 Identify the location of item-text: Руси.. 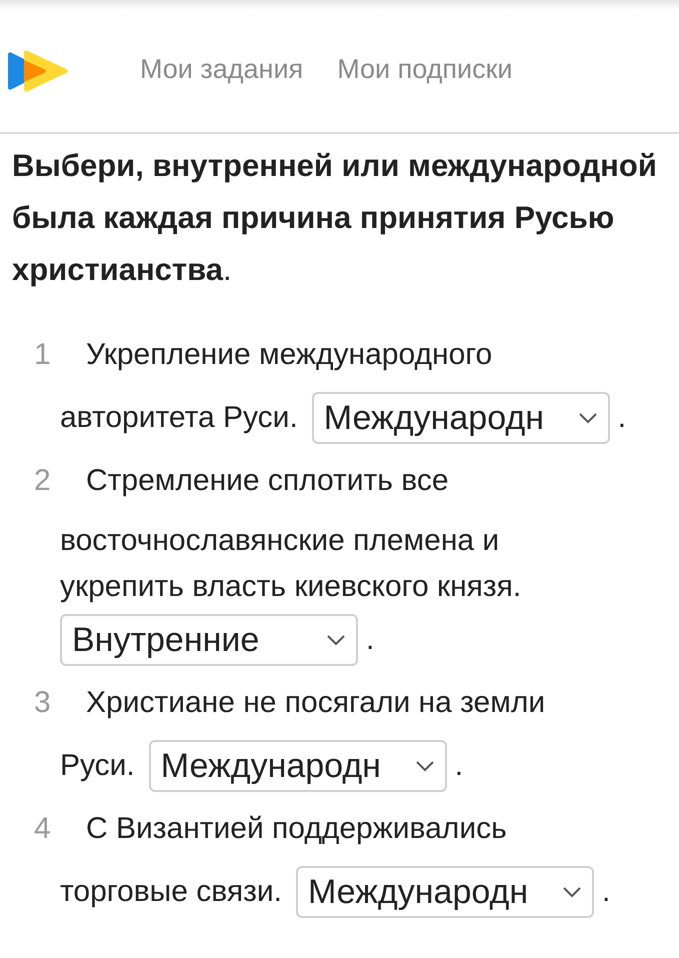
(97, 766).